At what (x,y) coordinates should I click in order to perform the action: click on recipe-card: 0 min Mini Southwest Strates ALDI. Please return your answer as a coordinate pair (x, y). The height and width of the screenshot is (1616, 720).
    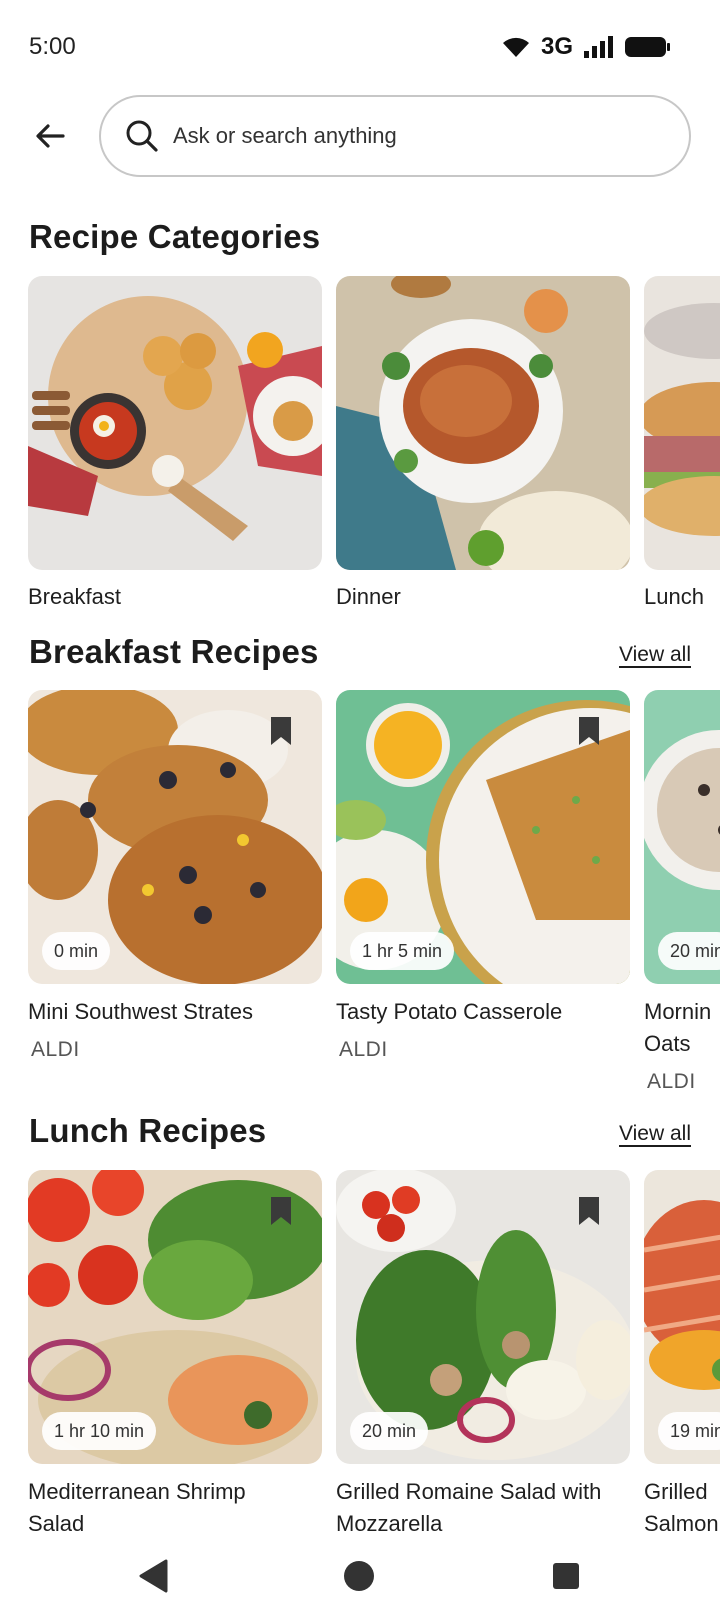
    Looking at the image, I should click on (175, 876).